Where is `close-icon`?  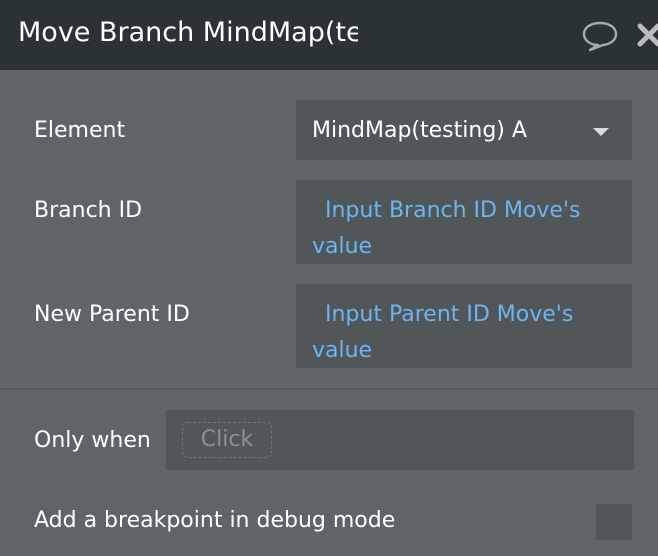 close-icon is located at coordinates (647, 35).